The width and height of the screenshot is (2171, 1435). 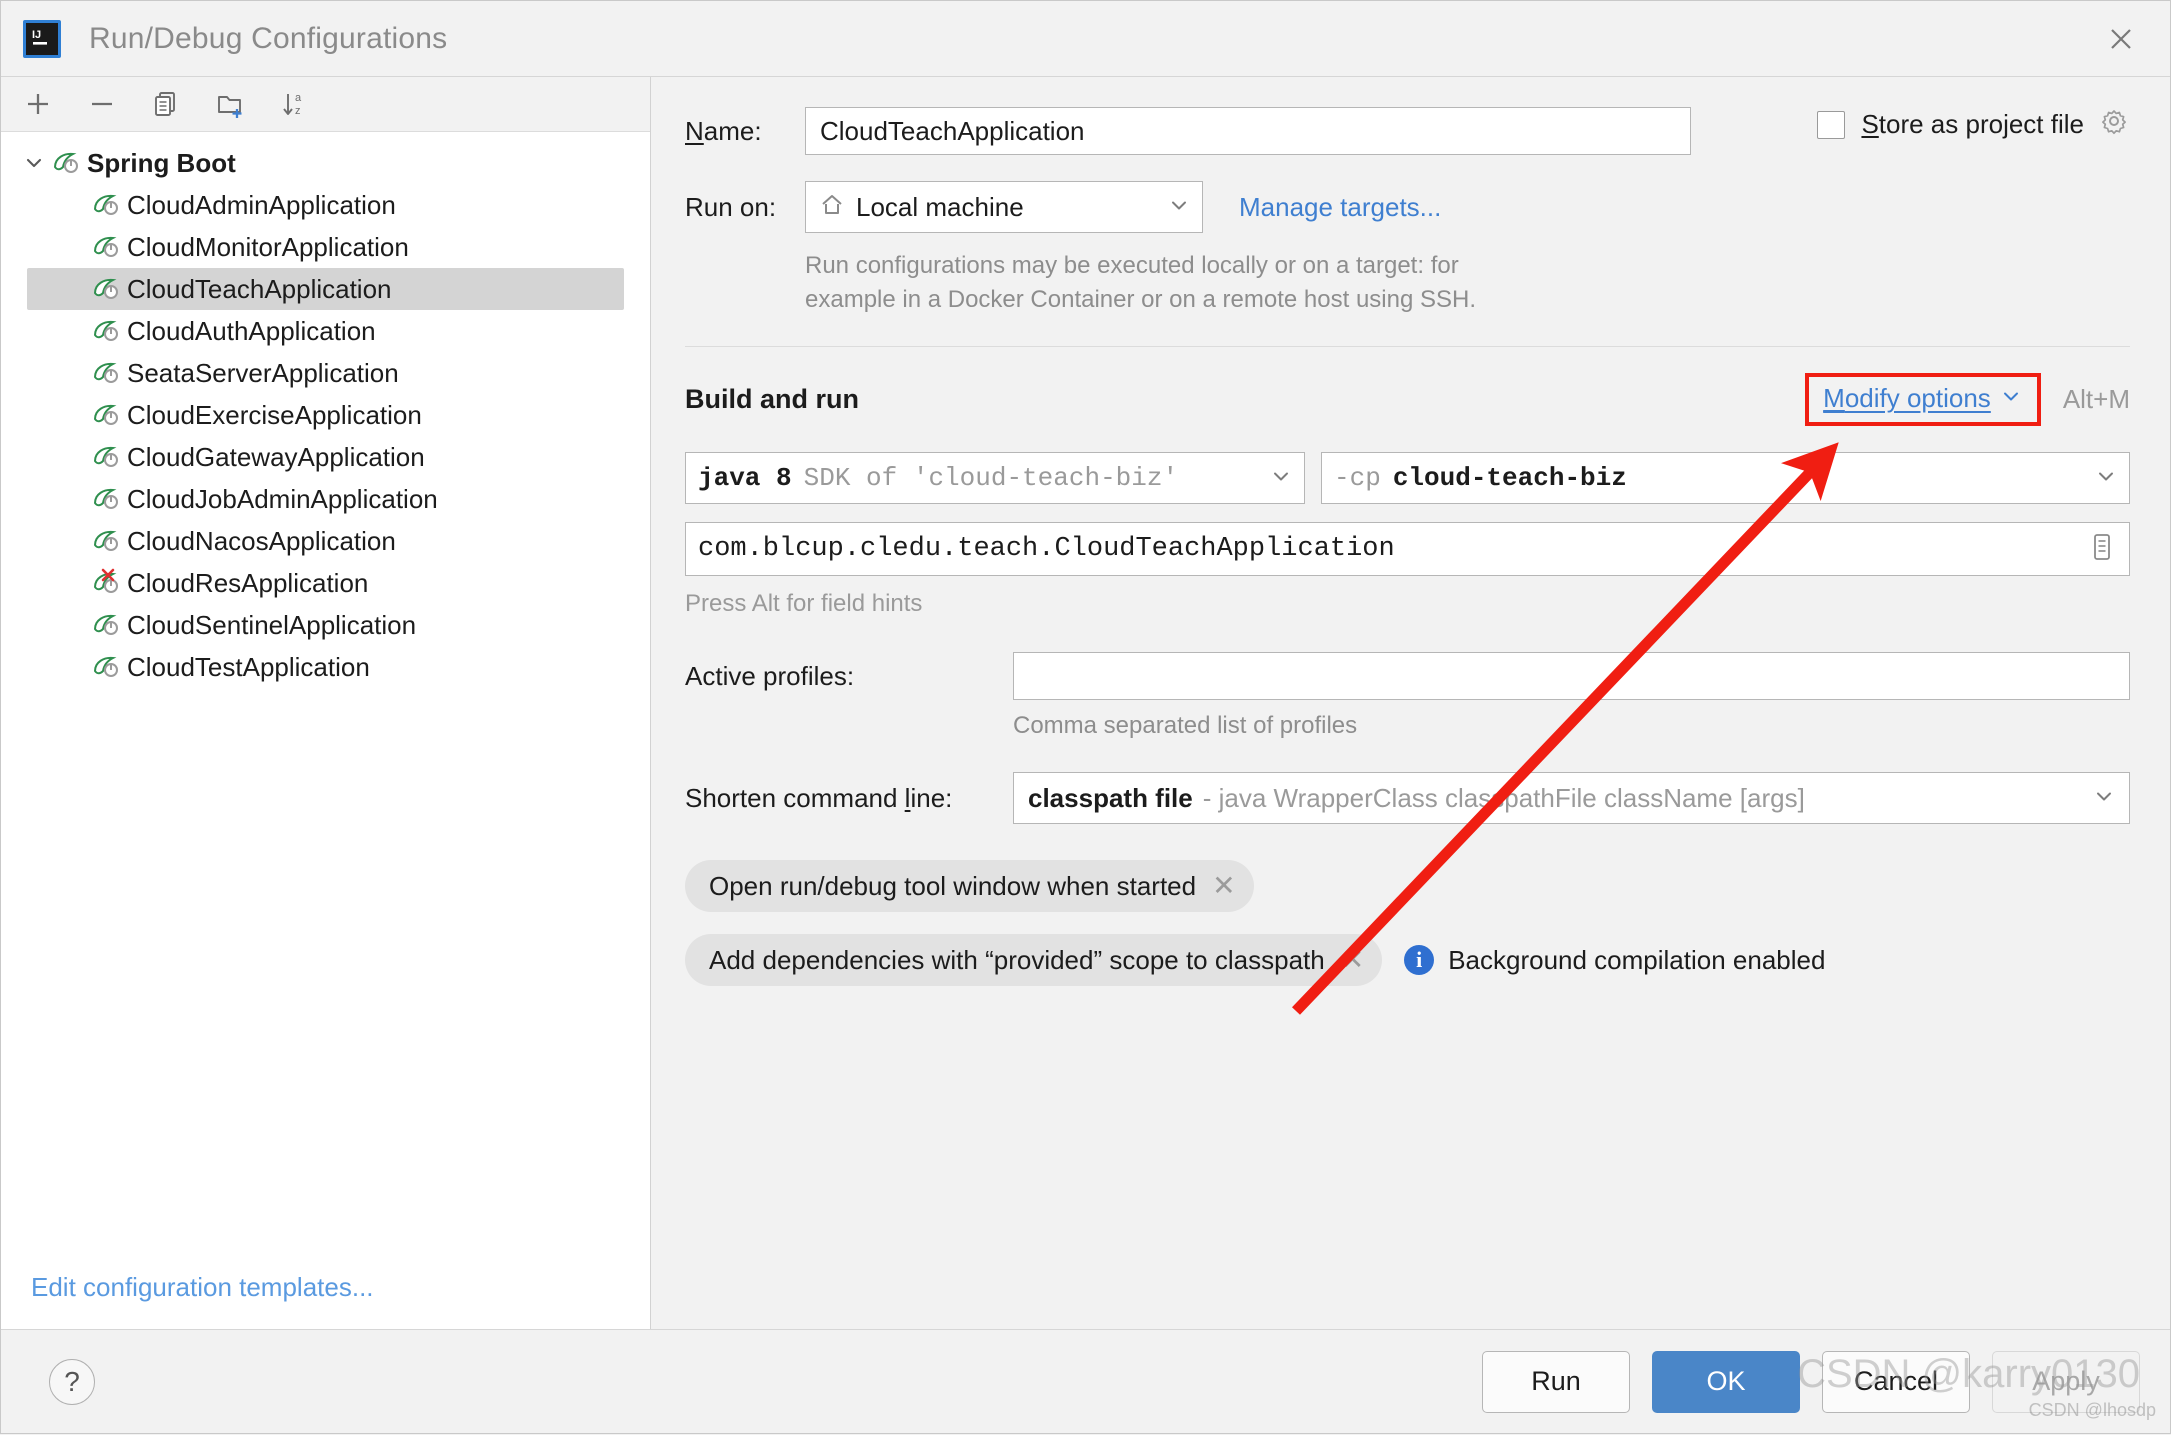 I want to click on tree-item-label: CloudJobAdminApplication, so click(x=282, y=498).